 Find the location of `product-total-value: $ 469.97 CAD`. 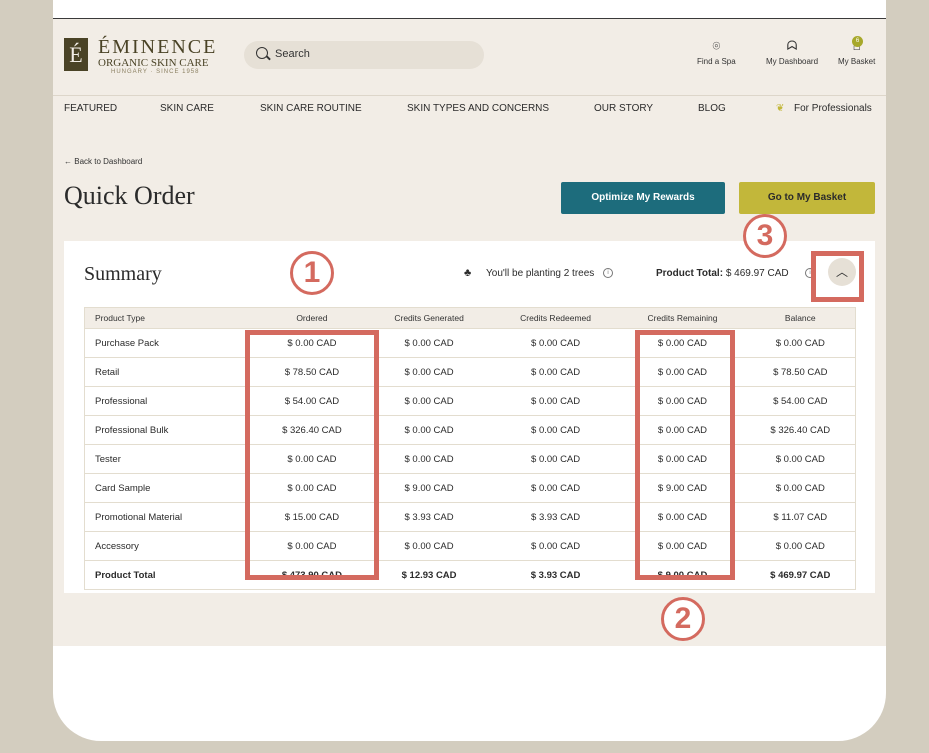

product-total-value: $ 469.97 CAD is located at coordinates (757, 273).